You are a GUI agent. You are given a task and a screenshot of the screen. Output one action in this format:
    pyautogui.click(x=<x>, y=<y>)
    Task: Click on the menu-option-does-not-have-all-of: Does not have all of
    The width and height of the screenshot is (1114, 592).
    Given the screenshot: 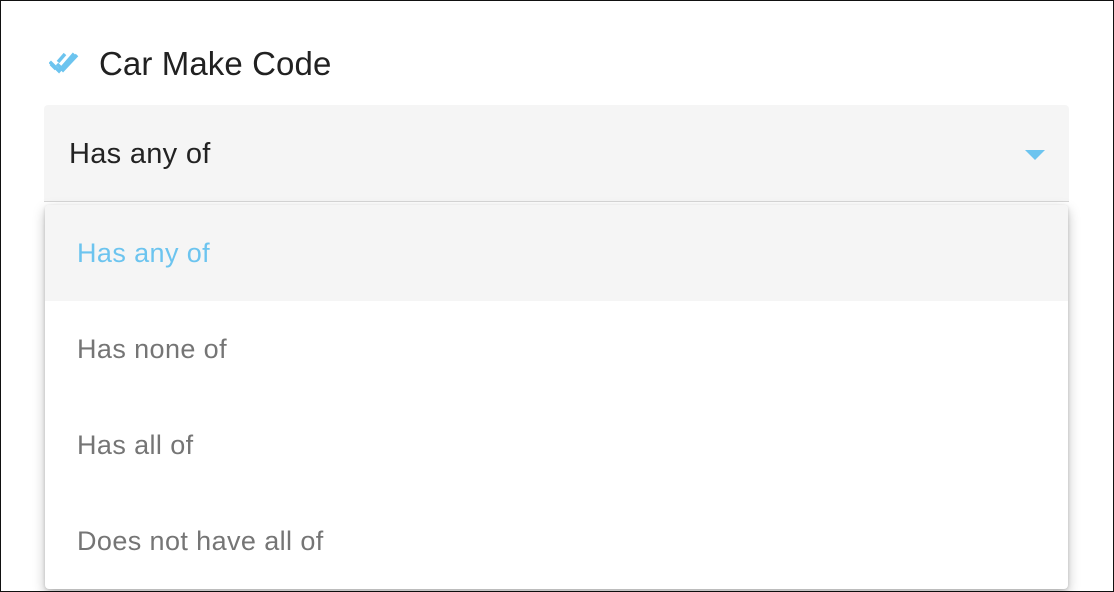 What is the action you would take?
    pyautogui.click(x=556, y=541)
    